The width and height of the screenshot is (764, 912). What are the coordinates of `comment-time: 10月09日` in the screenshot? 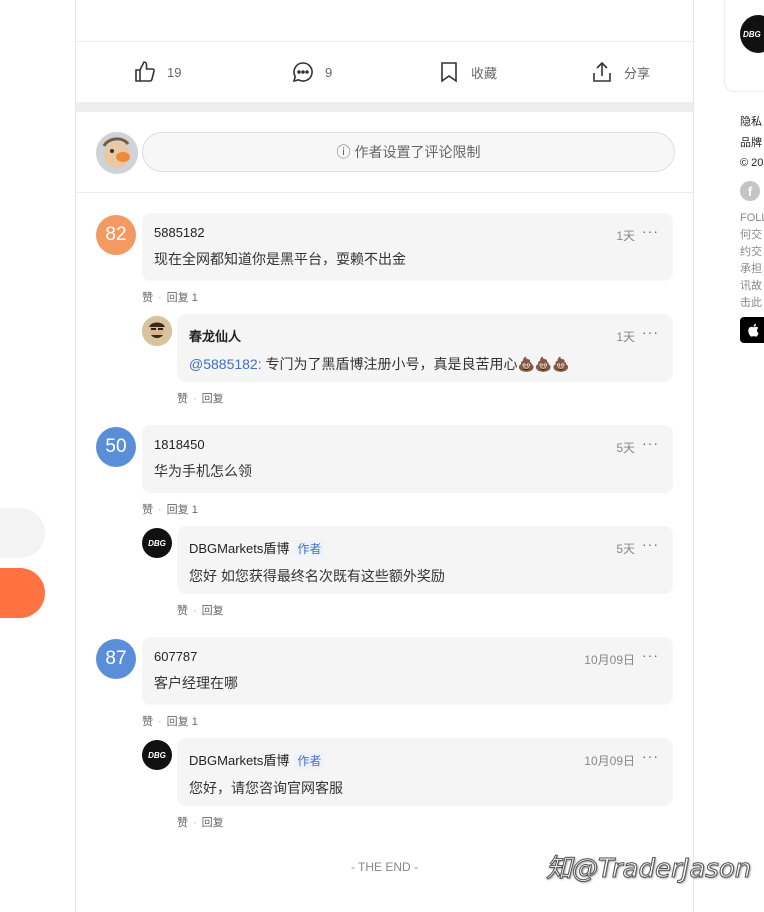 It's located at (609, 660).